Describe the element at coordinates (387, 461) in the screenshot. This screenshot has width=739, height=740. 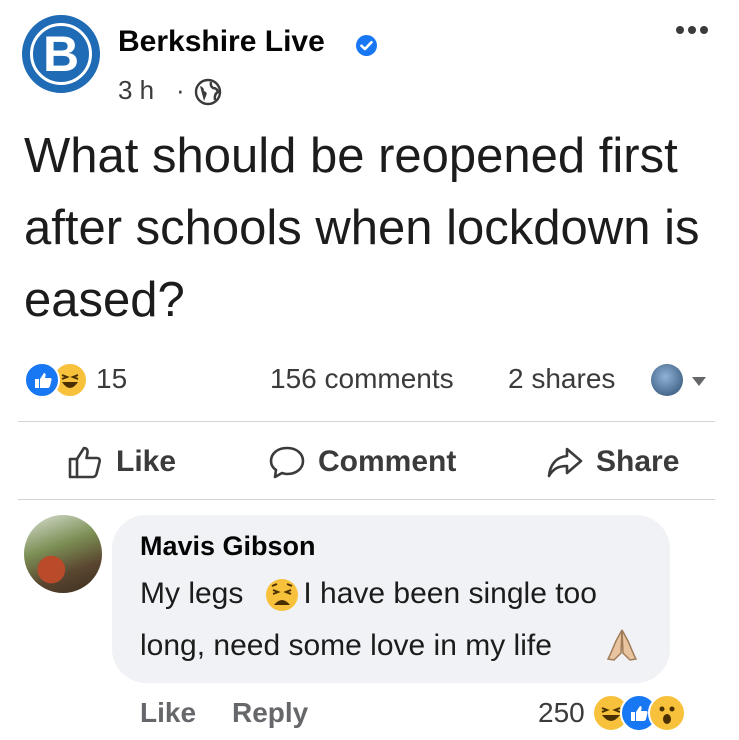
I see `comment-label: Comment` at that location.